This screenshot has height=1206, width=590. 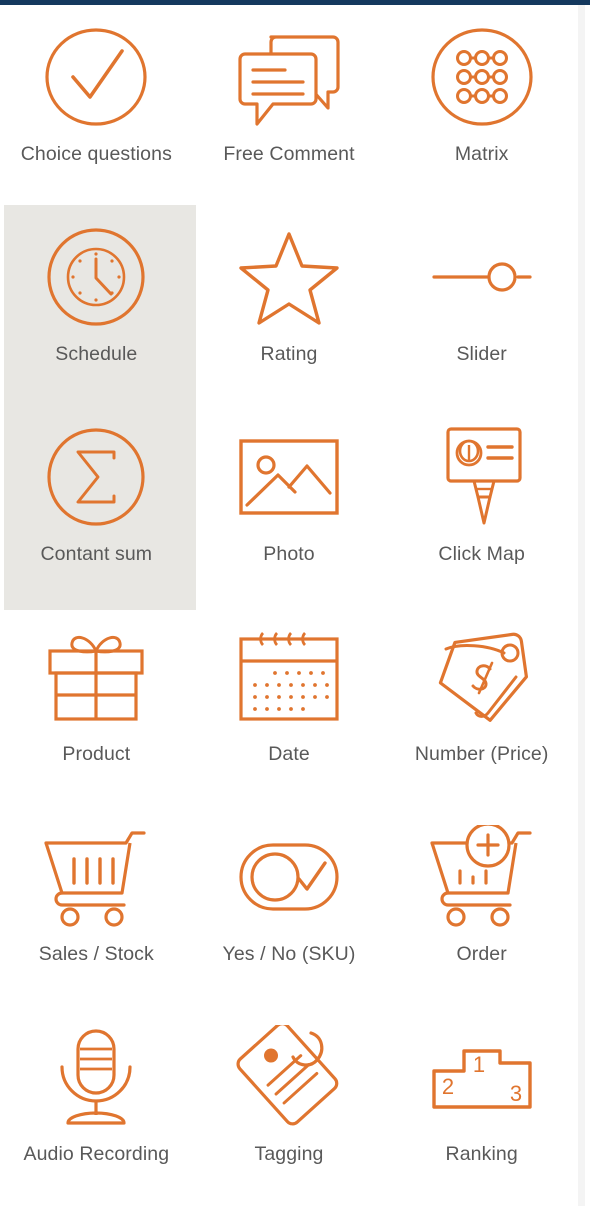 I want to click on grid-item-label: Date, so click(x=289, y=754).